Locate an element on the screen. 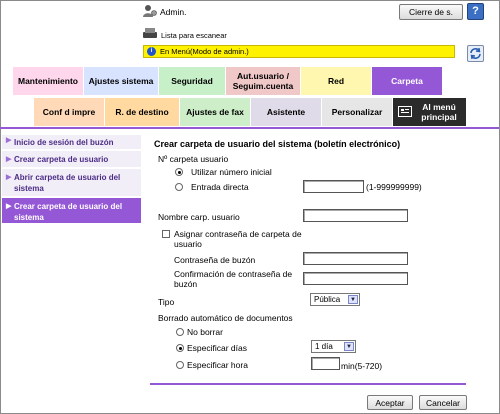 The image size is (500, 414). logout-button: Cierre de s. is located at coordinates (431, 12).